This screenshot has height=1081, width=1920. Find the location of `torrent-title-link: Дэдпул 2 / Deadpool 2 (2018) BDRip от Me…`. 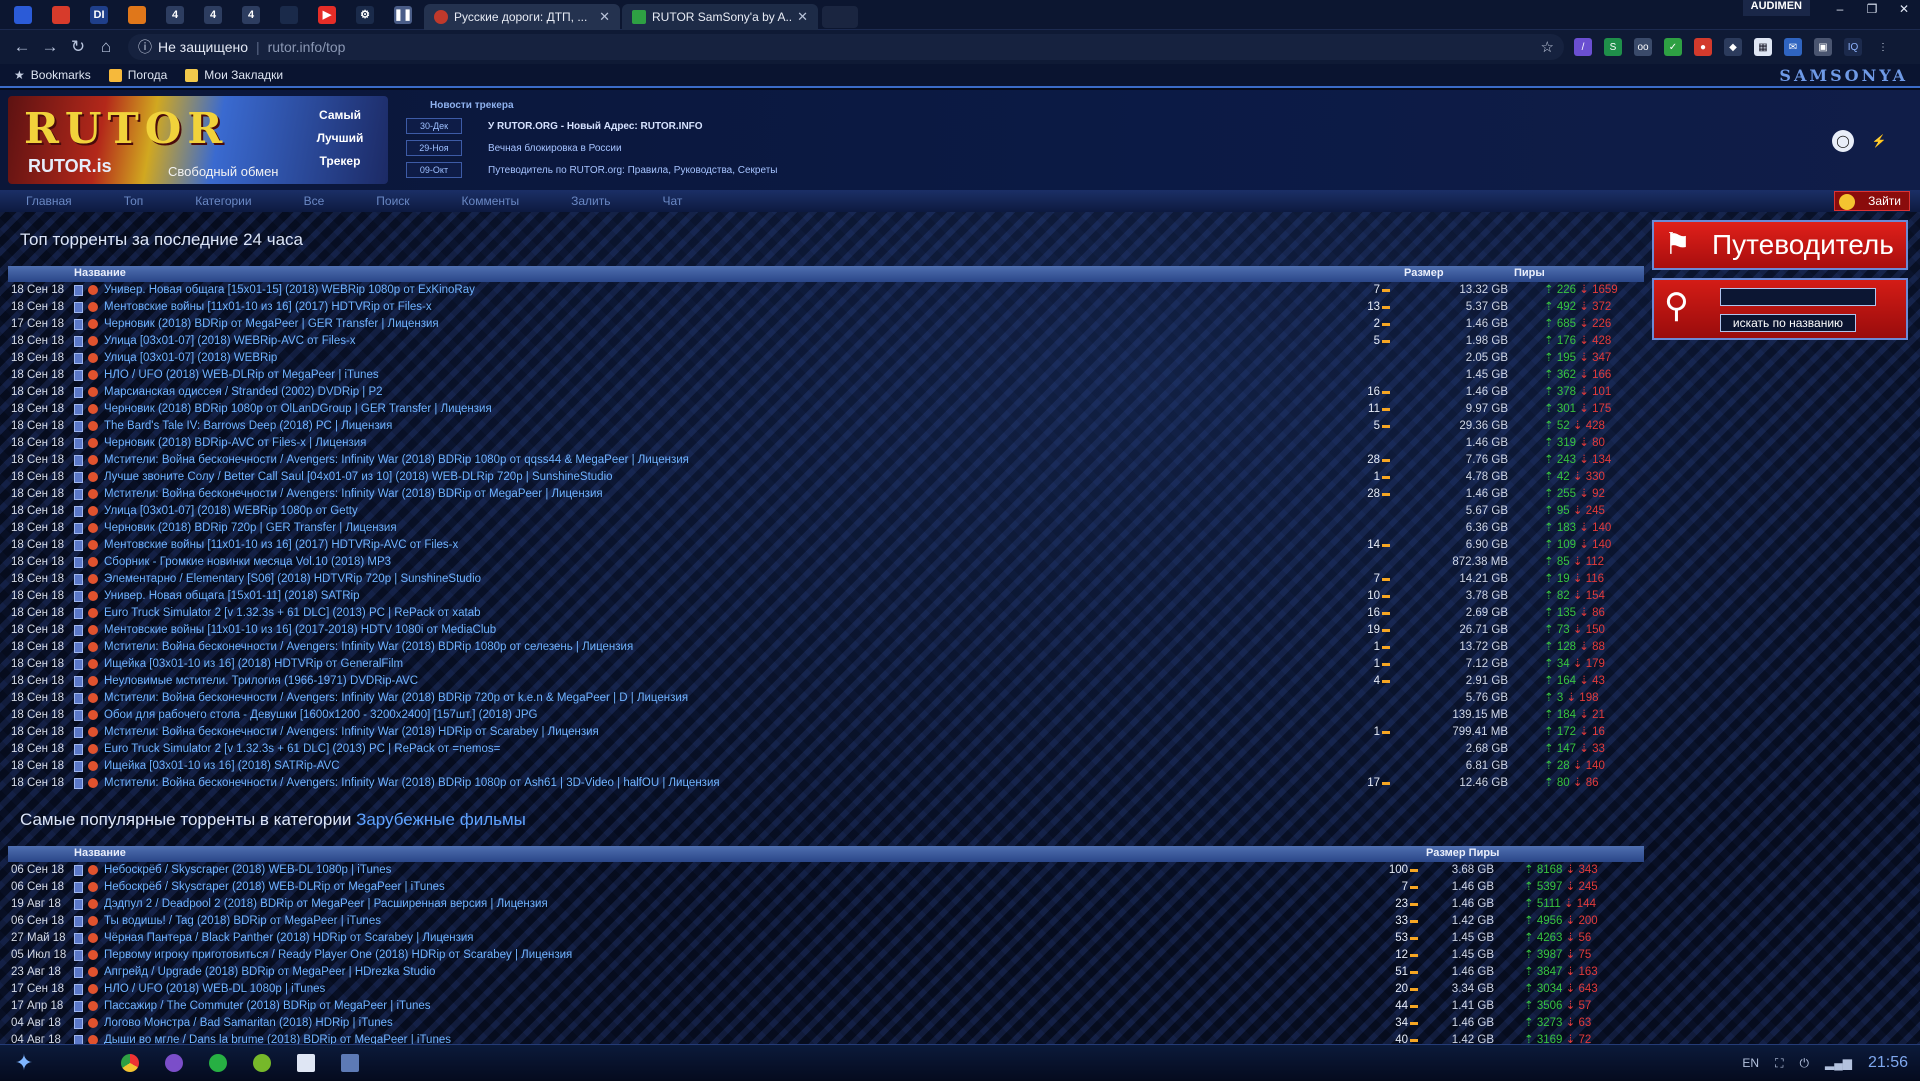

torrent-title-link: Дэдпул 2 / Deadpool 2 (2018) BDRip от Me… is located at coordinates (326, 904).